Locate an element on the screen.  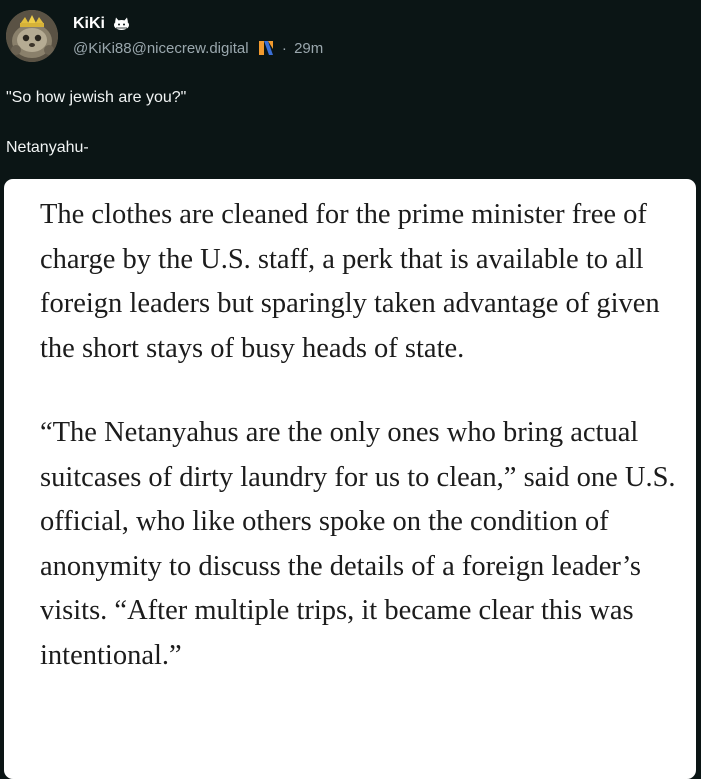
avatar is located at coordinates (32, 36).